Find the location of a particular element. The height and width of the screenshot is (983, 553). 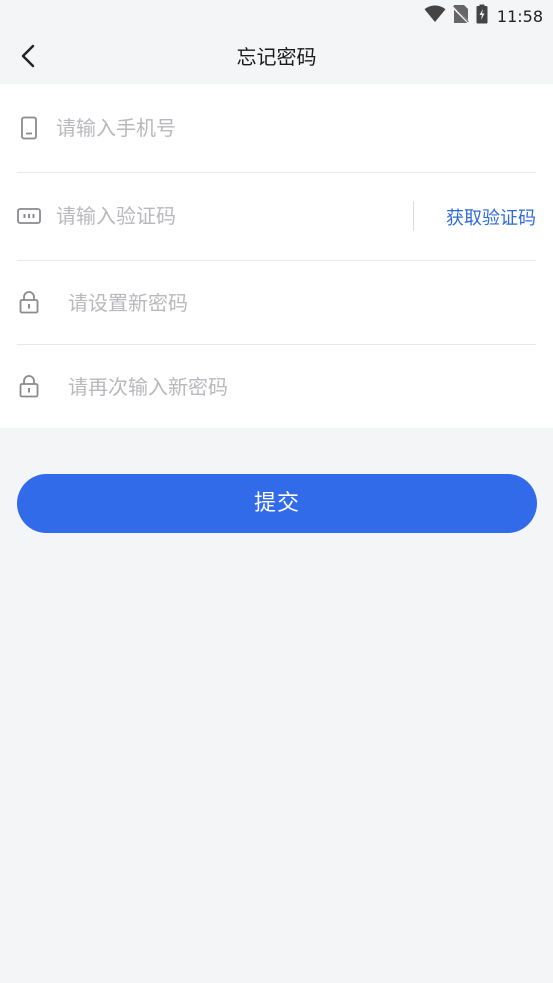

new-password-row is located at coordinates (276, 302).